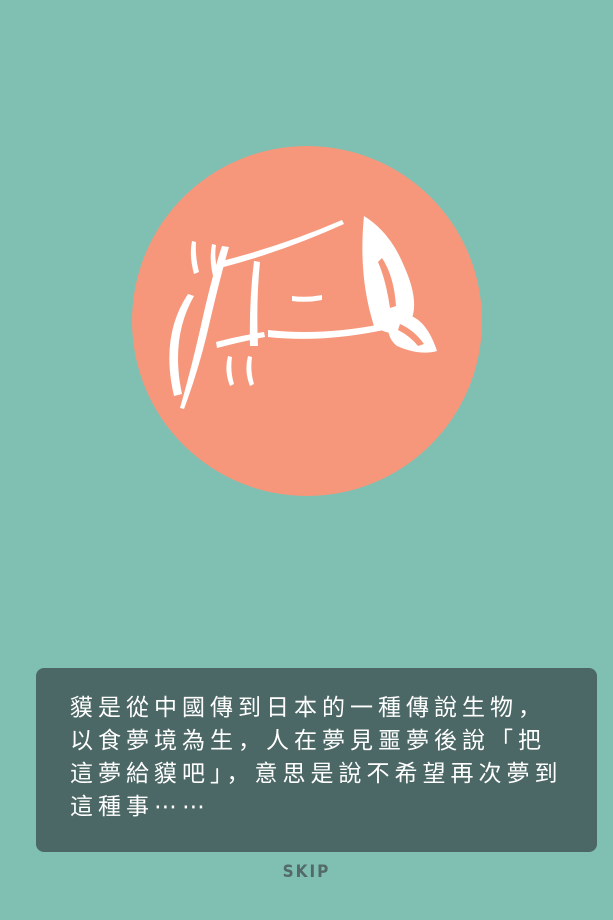  Describe the element at coordinates (303, 312) in the screenshot. I see `baku-logo-icon` at that location.